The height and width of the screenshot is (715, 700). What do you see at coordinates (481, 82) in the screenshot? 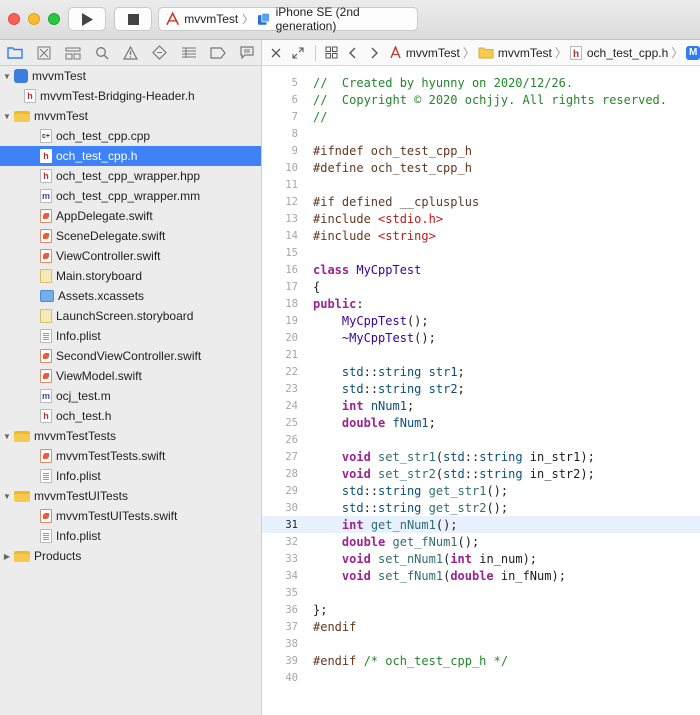
I see `code-line: 5 // Created by hyunny on 2020/12/26.` at bounding box center [481, 82].